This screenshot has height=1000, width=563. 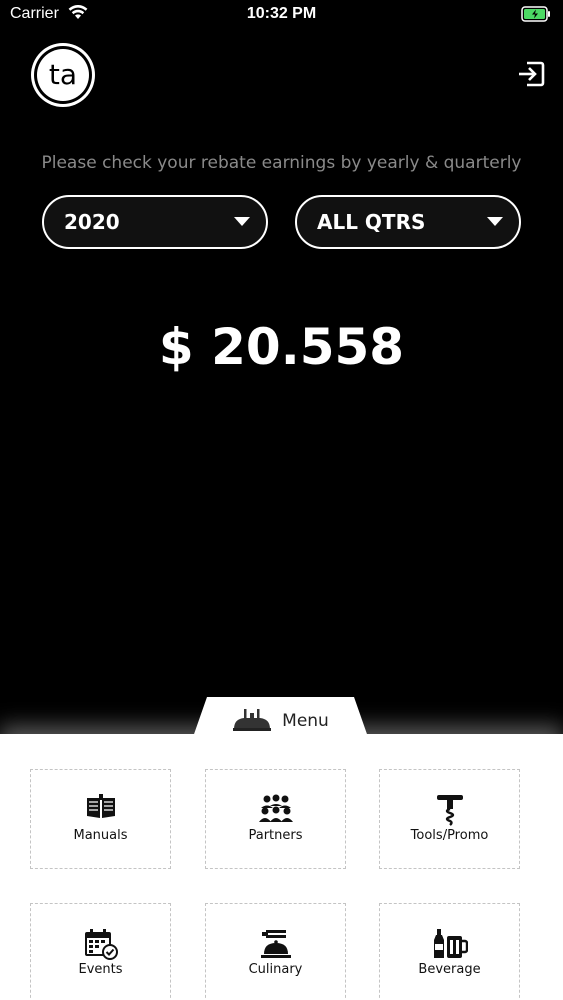 What do you see at coordinates (449, 969) in the screenshot?
I see `menu-tile-label: Beverage` at bounding box center [449, 969].